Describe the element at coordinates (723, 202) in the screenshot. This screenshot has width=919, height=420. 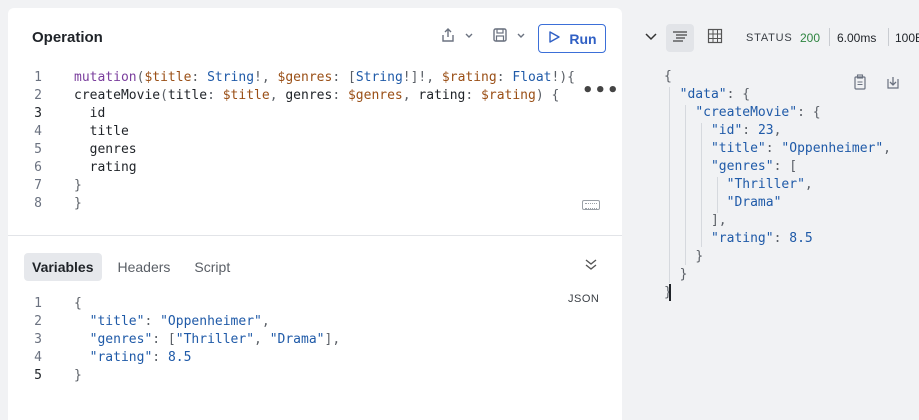
I see `code-text: "Drama"` at that location.